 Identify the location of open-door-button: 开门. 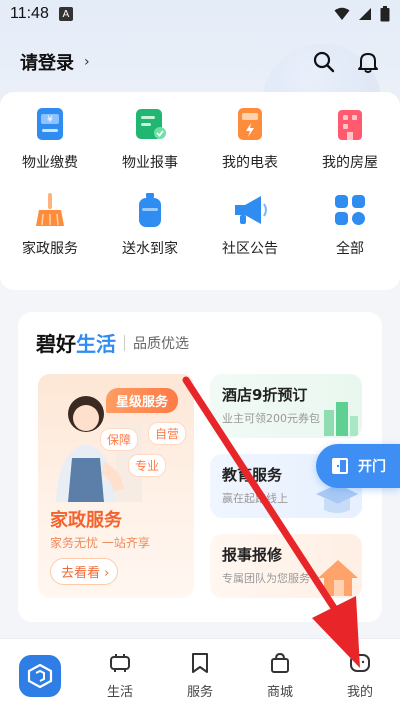
(358, 466).